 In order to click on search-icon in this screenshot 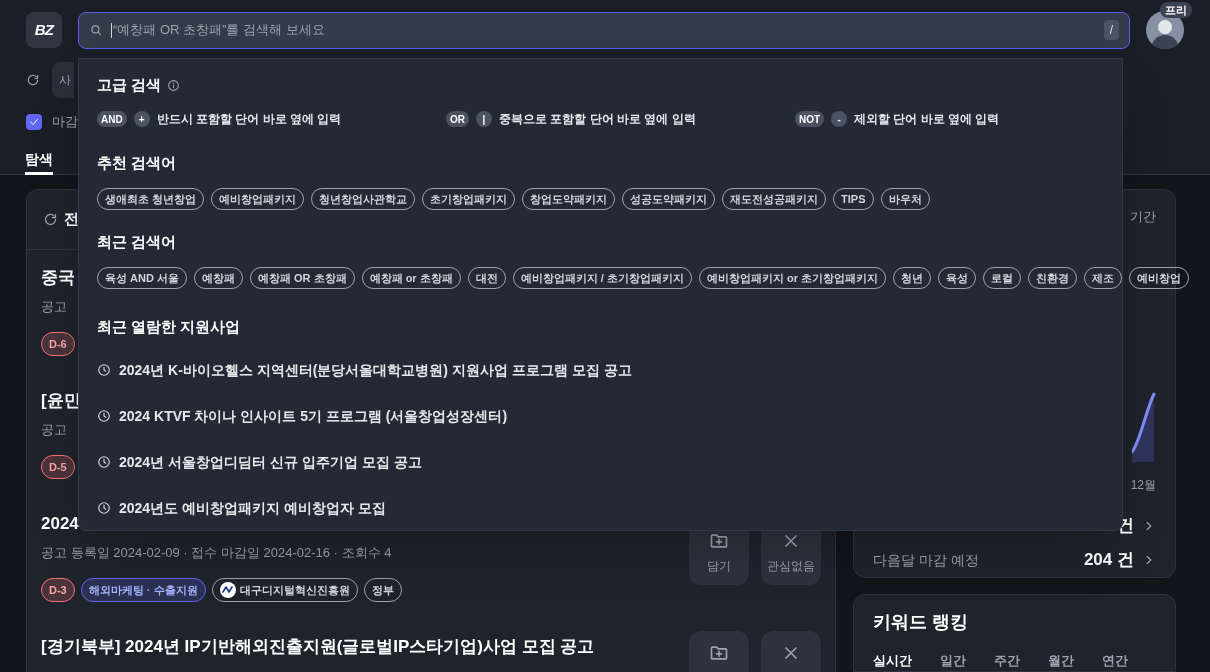, I will do `click(96, 30)`.